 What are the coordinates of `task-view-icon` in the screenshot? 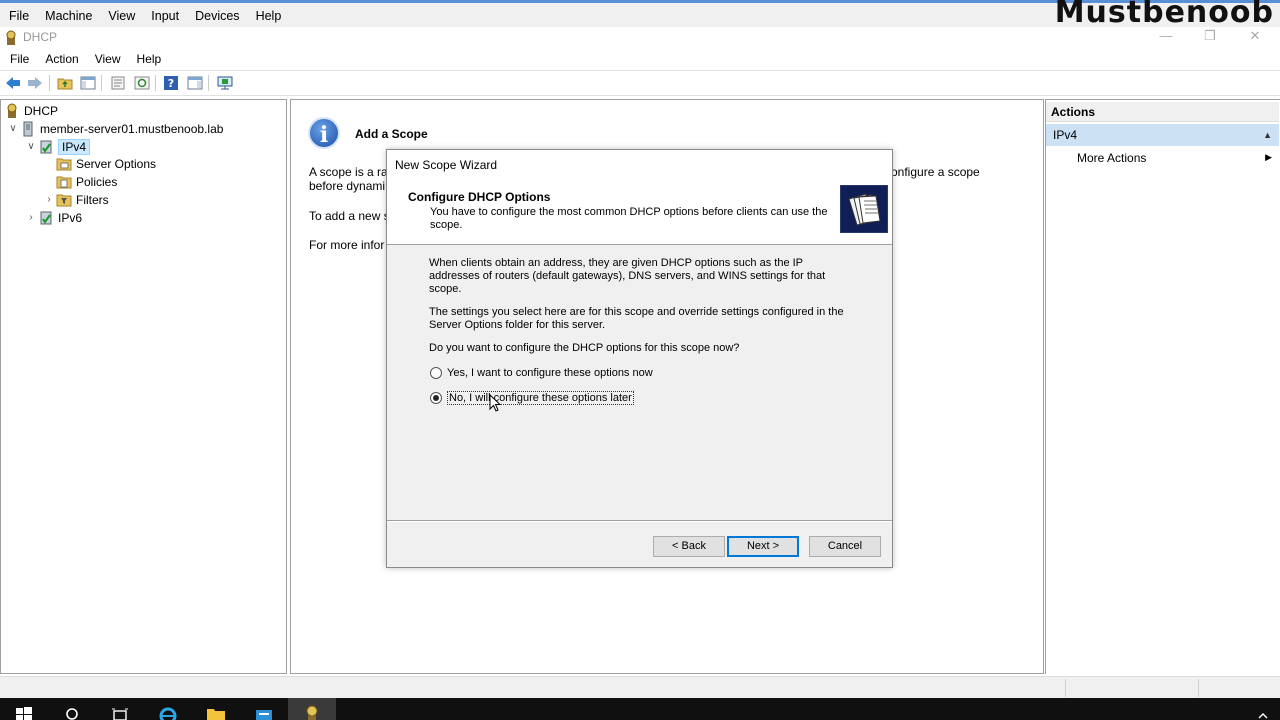 It's located at (120, 709).